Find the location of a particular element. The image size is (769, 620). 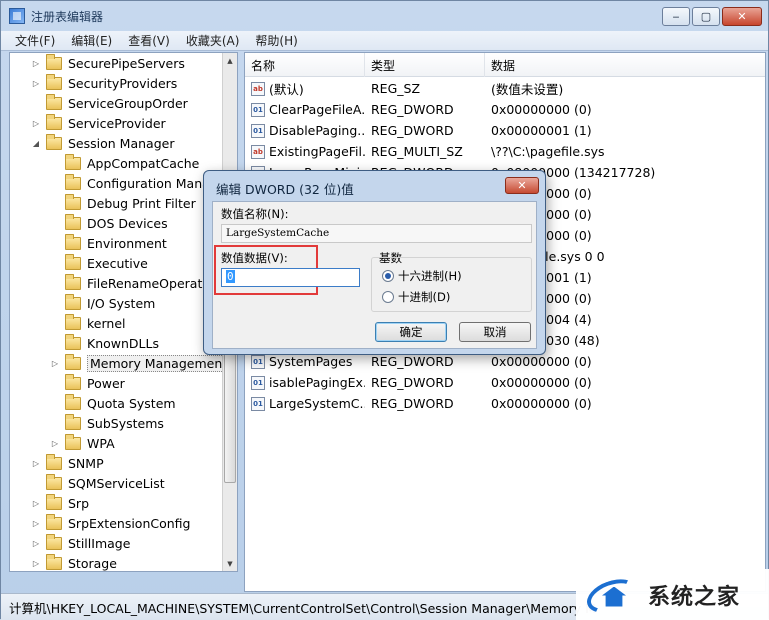

tree-item: SubSystems is located at coordinates (106, 423).